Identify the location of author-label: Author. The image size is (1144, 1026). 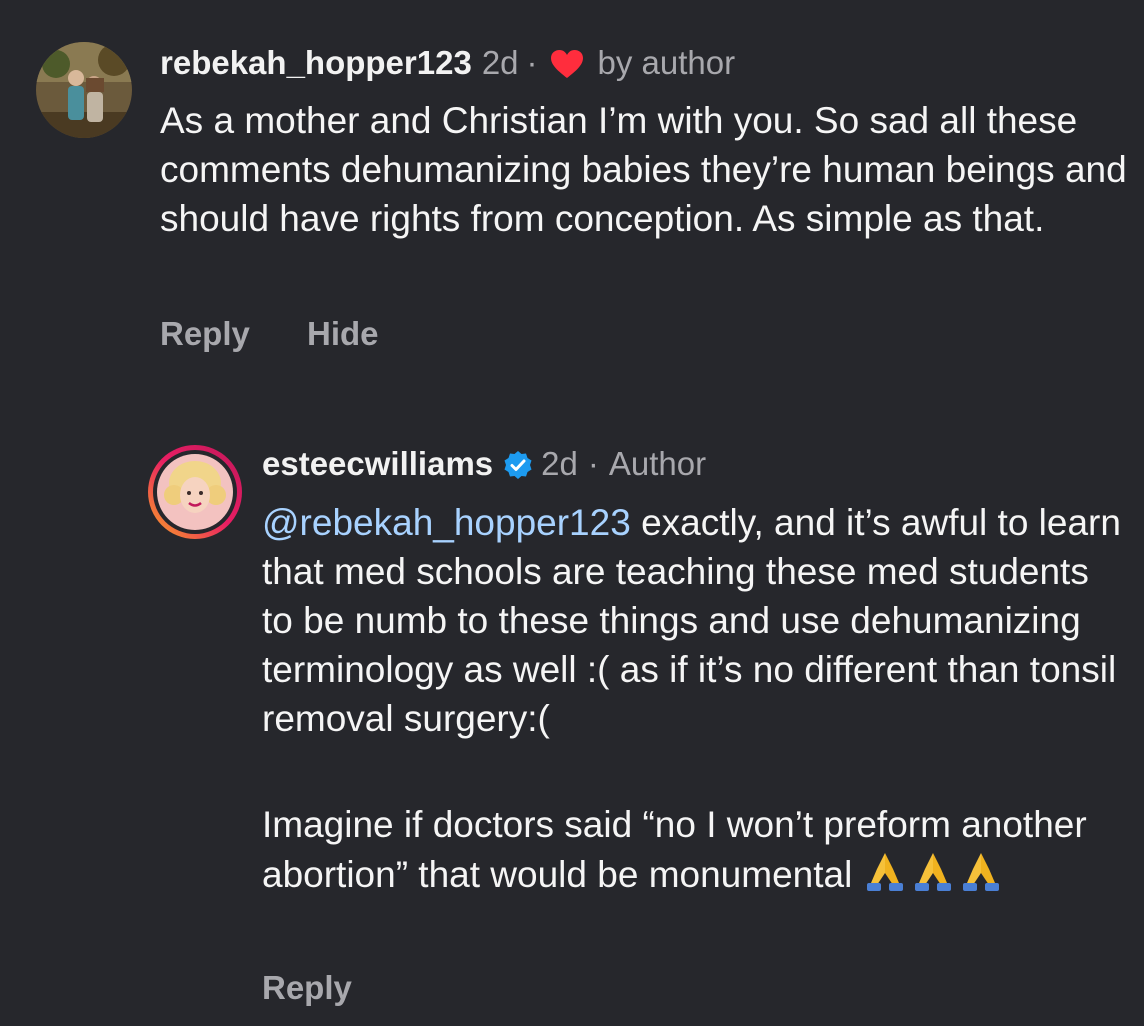
(657, 463).